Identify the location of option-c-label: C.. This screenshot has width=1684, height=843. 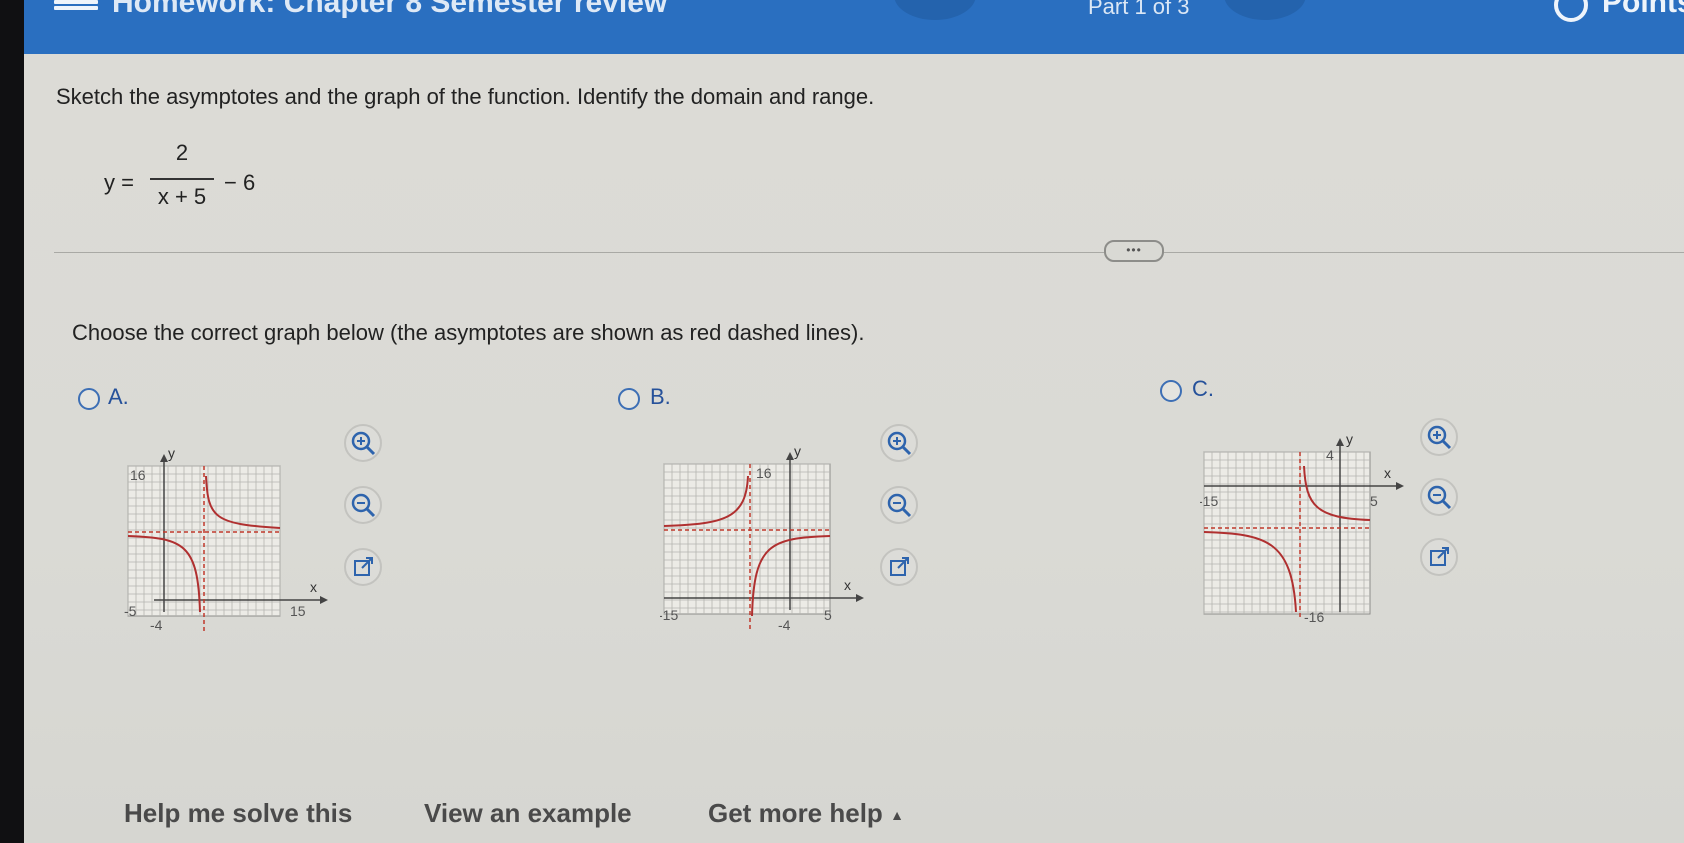
(1203, 389).